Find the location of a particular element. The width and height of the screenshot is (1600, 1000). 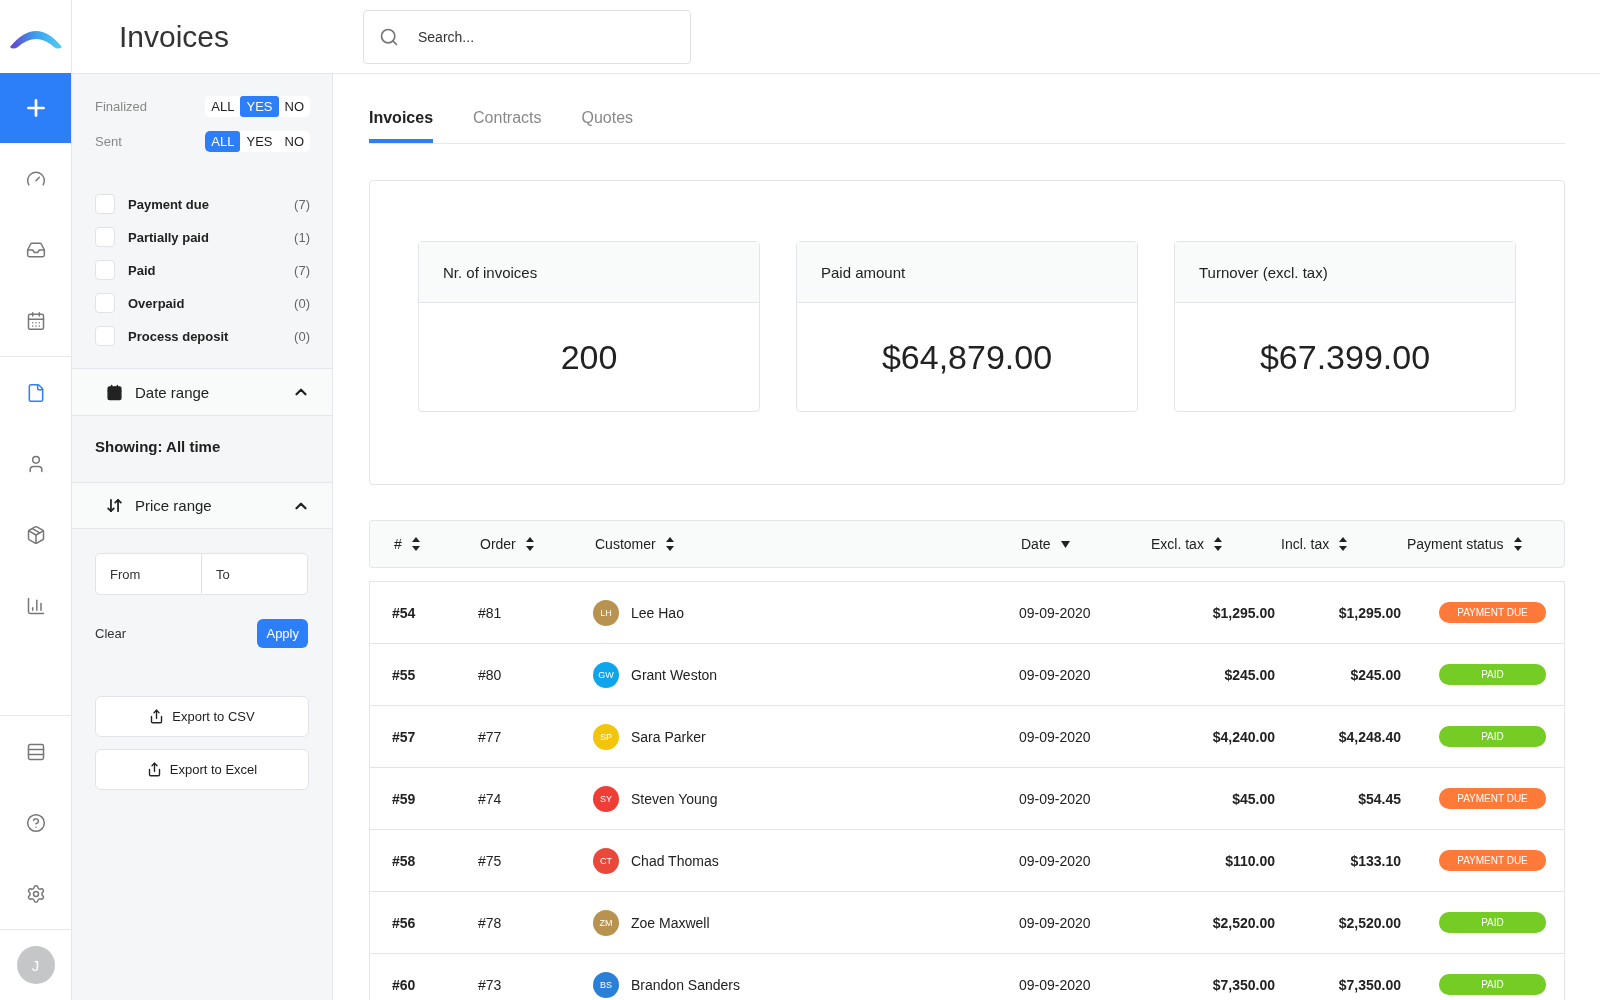

sort-descending-icon is located at coordinates (1065, 544).